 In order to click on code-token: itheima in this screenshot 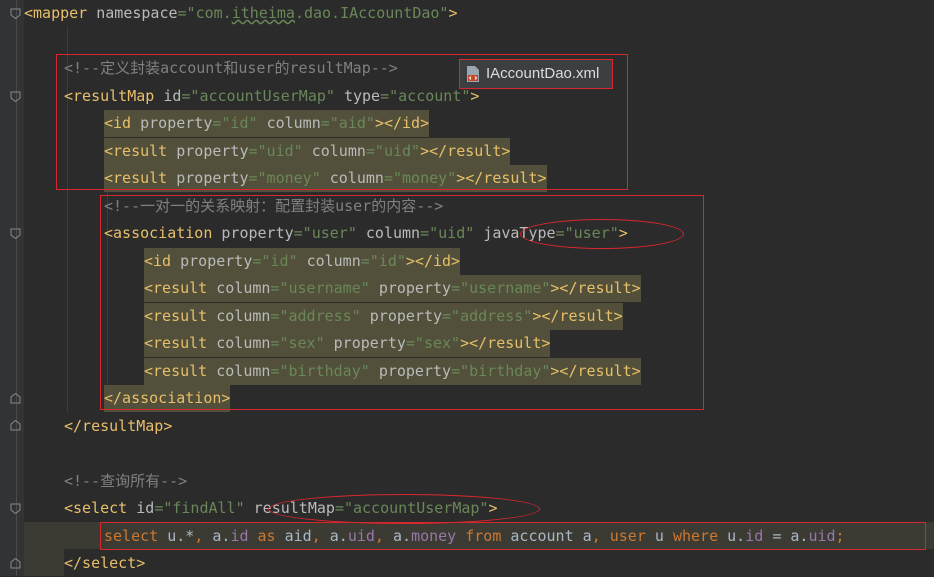, I will do `click(263, 13)`.